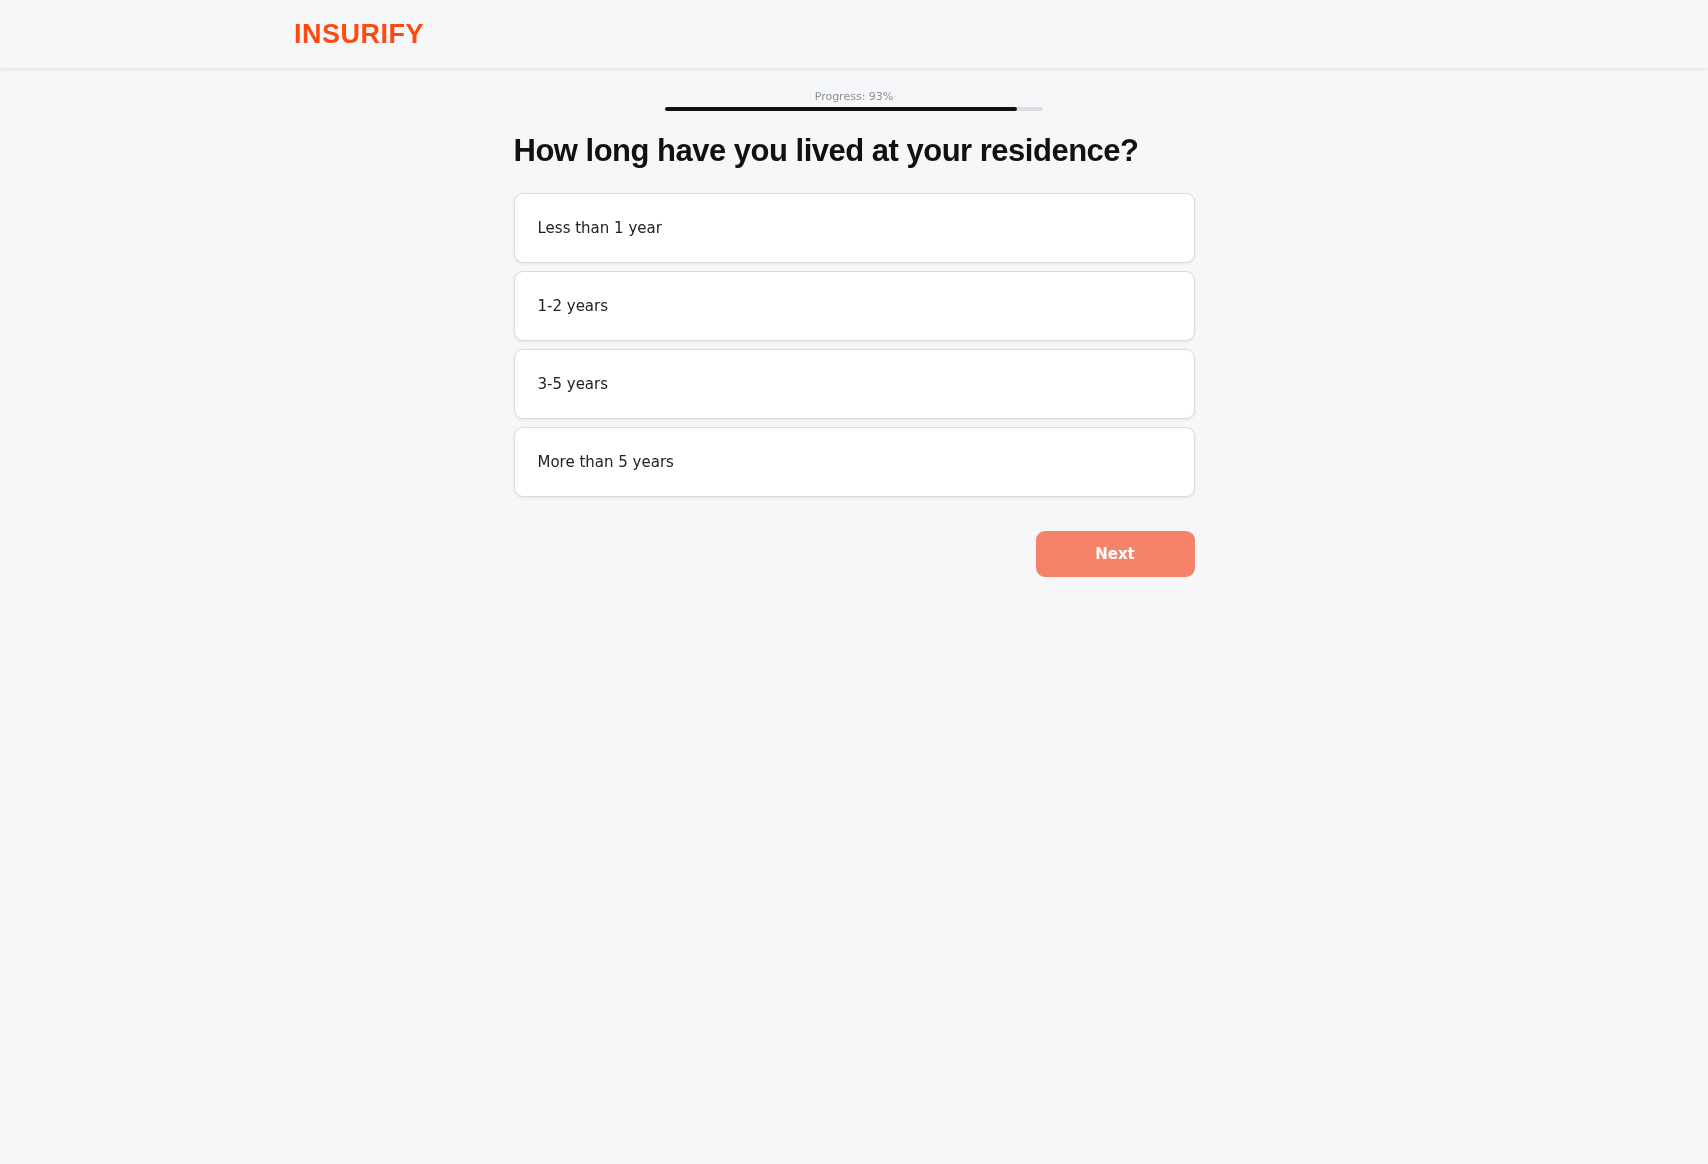 The image size is (1708, 1164). What do you see at coordinates (854, 384) in the screenshot?
I see `answer-option: 3-5 years` at bounding box center [854, 384].